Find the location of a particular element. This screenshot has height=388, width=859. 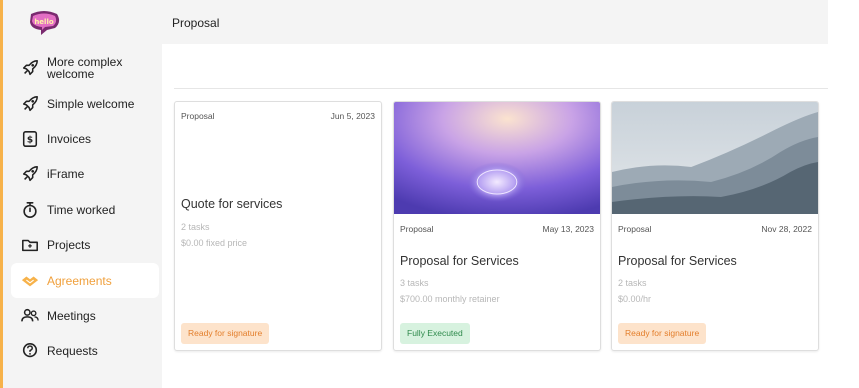

folder-icon is located at coordinates (30, 245).